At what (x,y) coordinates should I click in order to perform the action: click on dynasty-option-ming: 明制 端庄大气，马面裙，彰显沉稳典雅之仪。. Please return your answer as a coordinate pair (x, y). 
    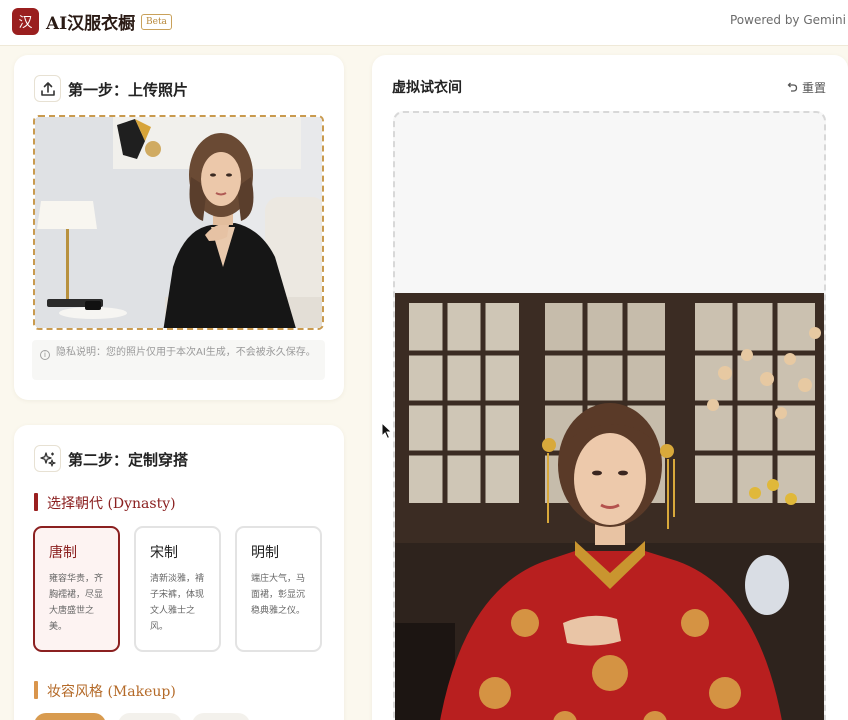
    Looking at the image, I should click on (278, 589).